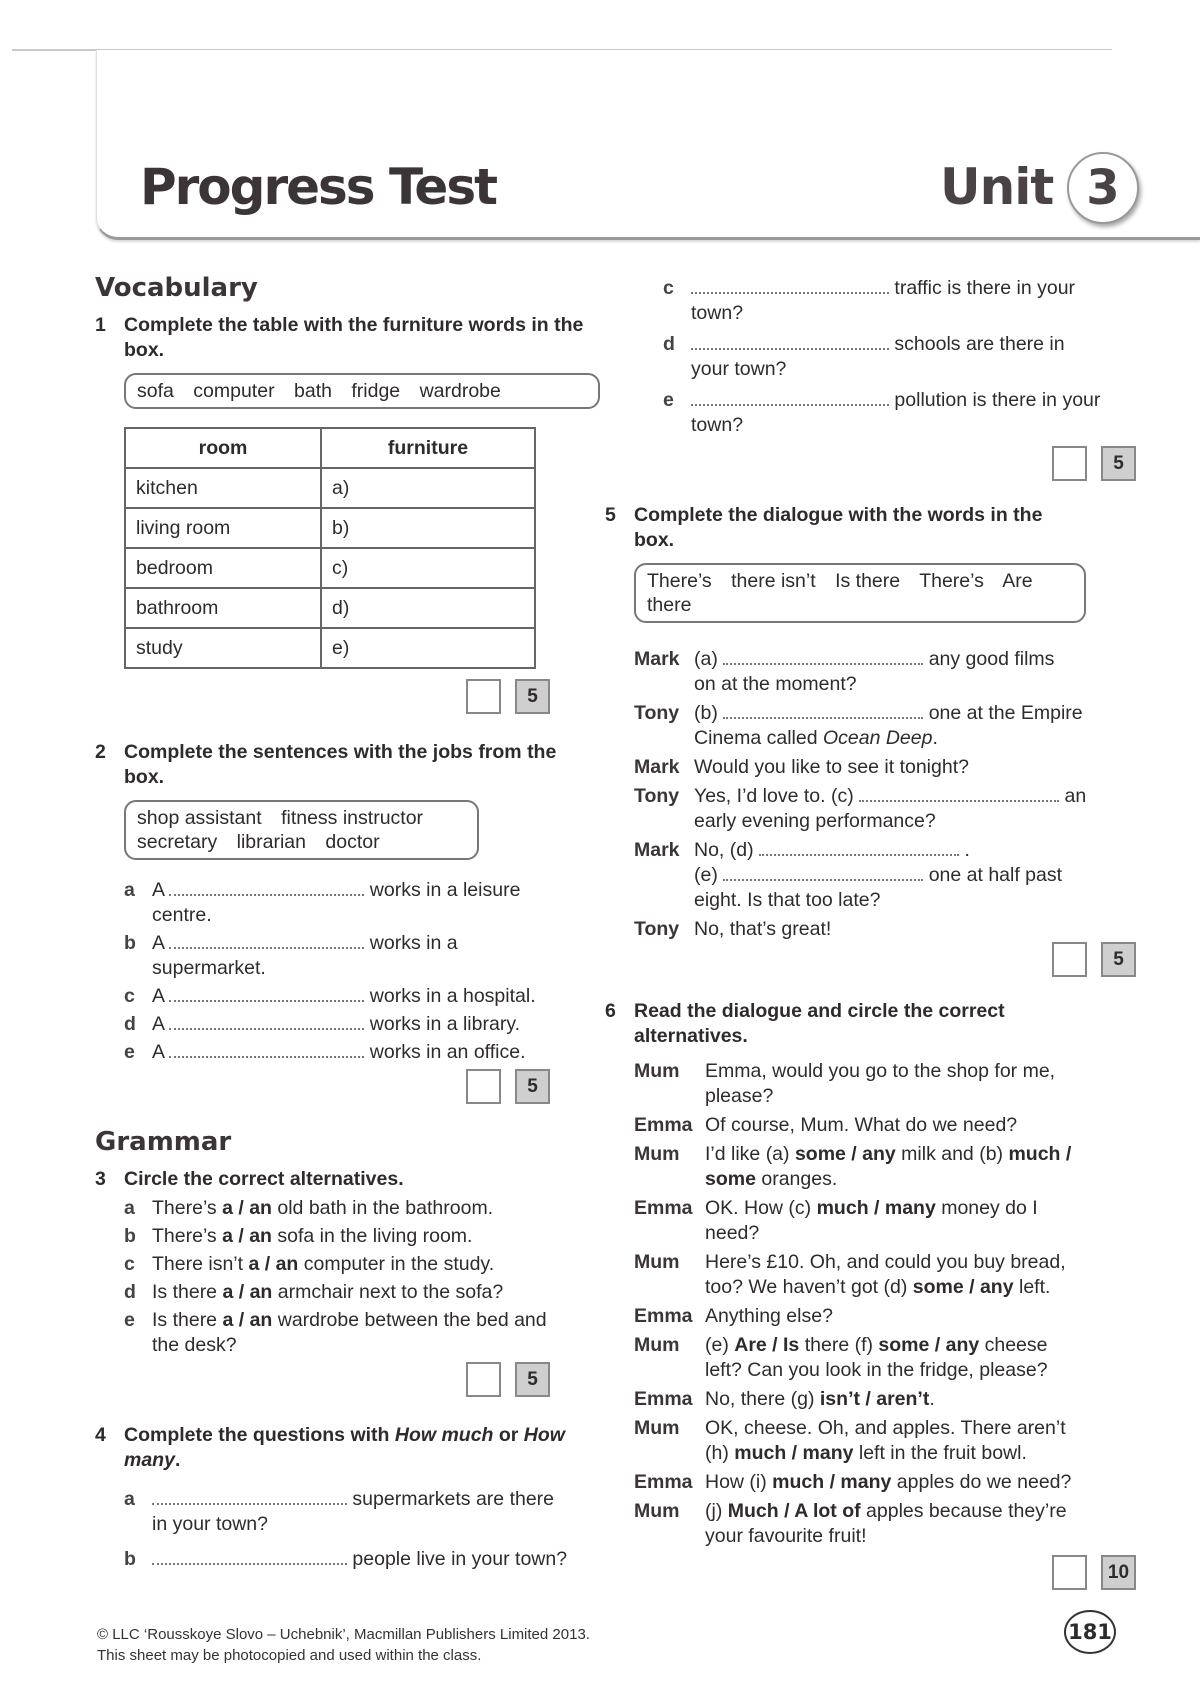 This screenshot has width=1200, height=1696. What do you see at coordinates (100, 752) in the screenshot?
I see `exercise-number: 2` at bounding box center [100, 752].